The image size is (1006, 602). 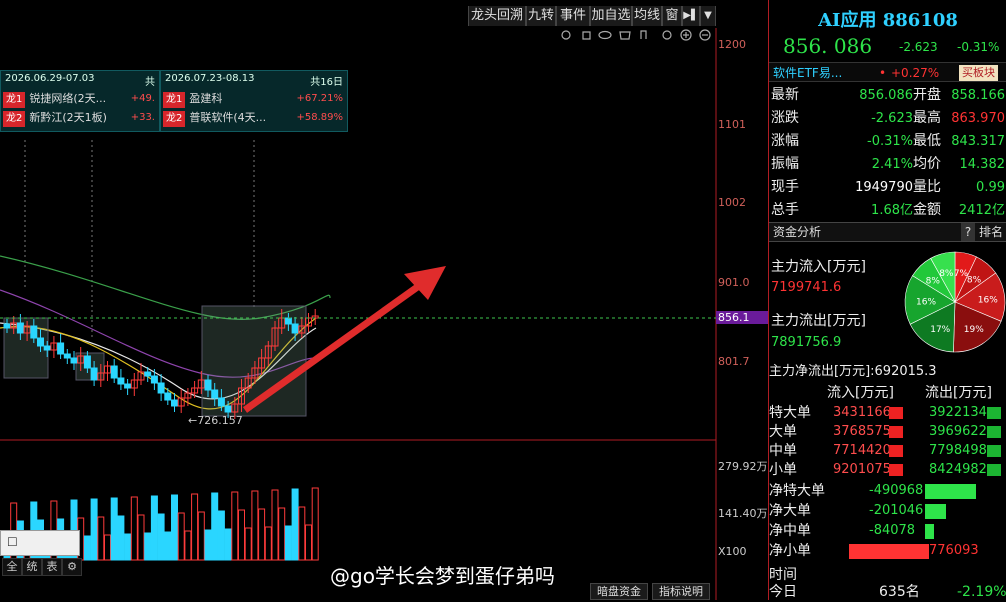 What do you see at coordinates (573, 16) in the screenshot?
I see `tab-events: 事件` at bounding box center [573, 16].